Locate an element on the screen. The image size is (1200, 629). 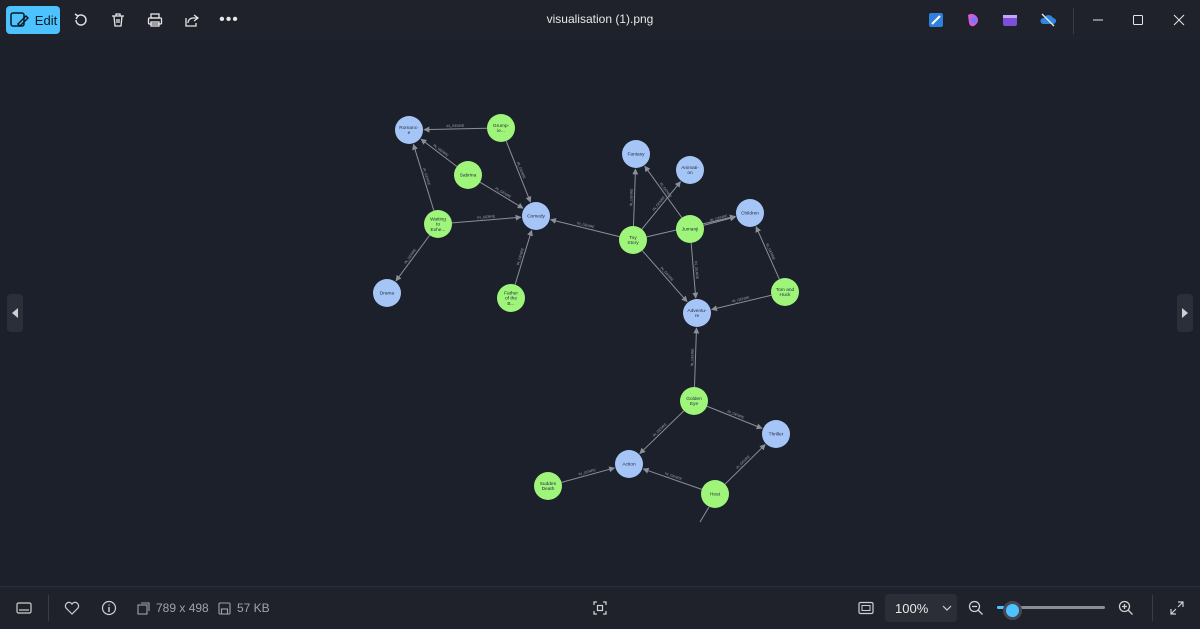
node-label: Comedy is located at coordinates (536, 217).